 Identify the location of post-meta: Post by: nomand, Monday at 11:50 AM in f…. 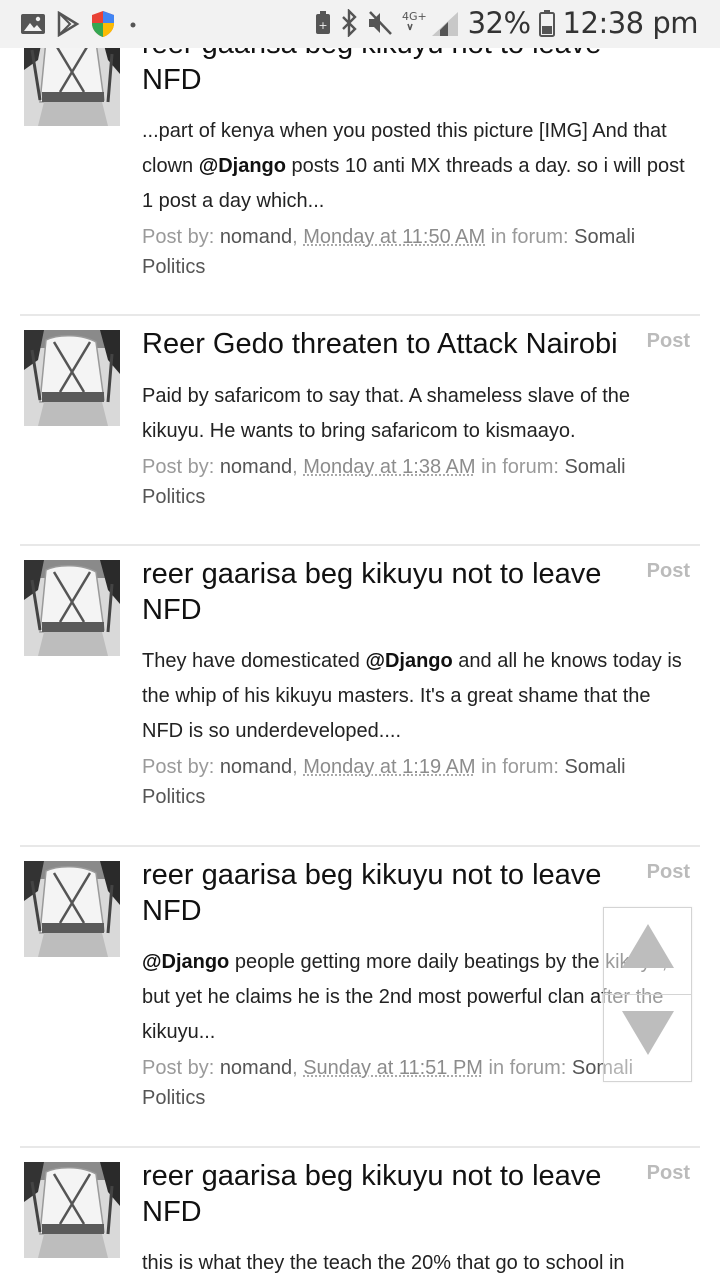
(417, 252).